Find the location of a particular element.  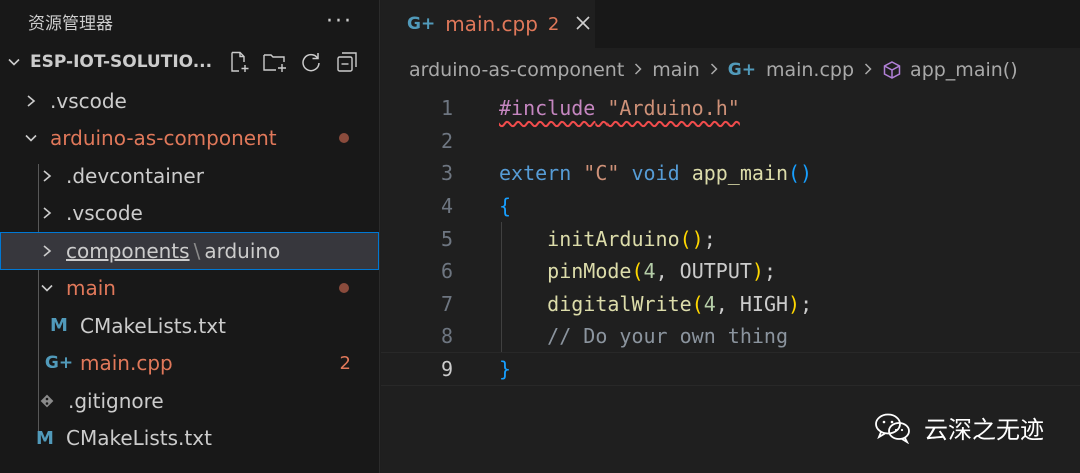

tree-item-label: .devcontainer is located at coordinates (135, 175).